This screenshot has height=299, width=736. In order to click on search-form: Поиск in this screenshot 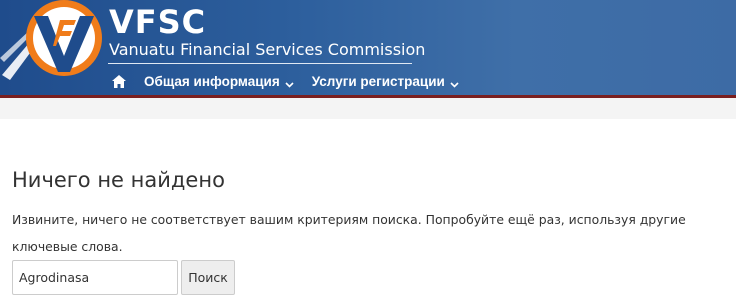, I will do `click(123, 277)`.